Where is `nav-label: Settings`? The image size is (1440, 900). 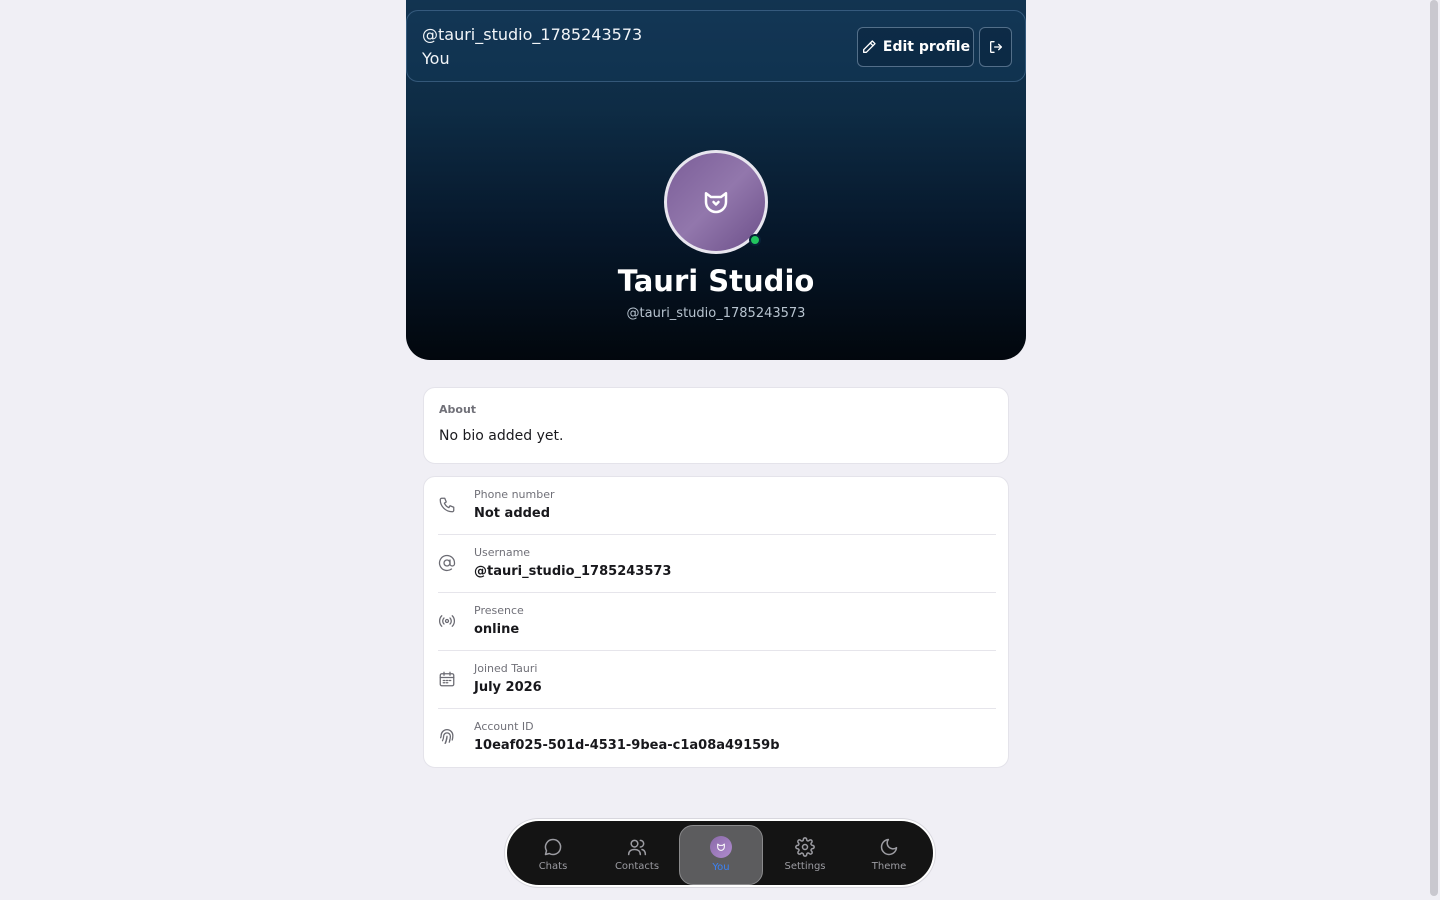
nav-label: Settings is located at coordinates (805, 866).